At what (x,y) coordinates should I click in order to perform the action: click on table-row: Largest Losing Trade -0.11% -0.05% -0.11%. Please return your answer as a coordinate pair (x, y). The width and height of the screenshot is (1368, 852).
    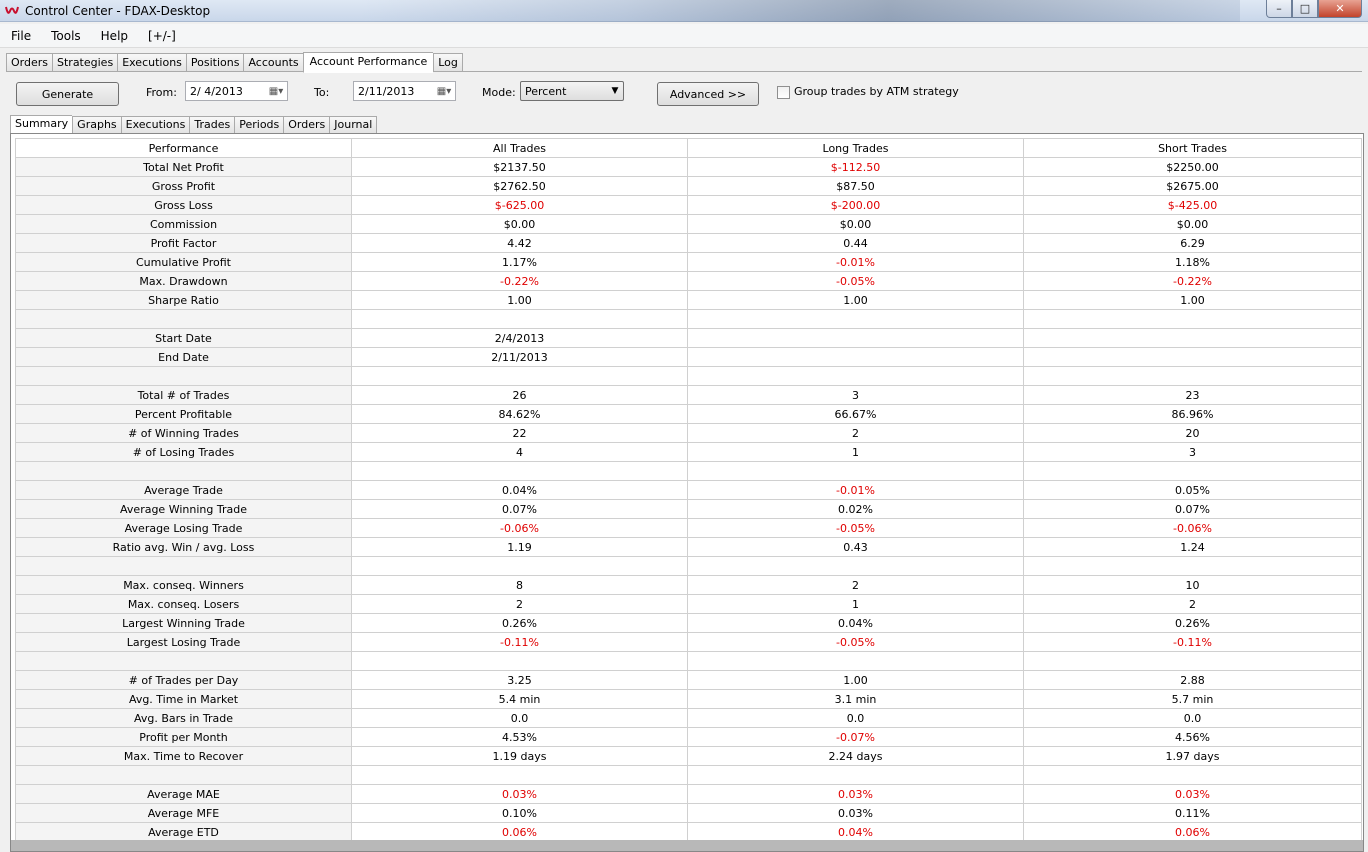
    Looking at the image, I should click on (688, 642).